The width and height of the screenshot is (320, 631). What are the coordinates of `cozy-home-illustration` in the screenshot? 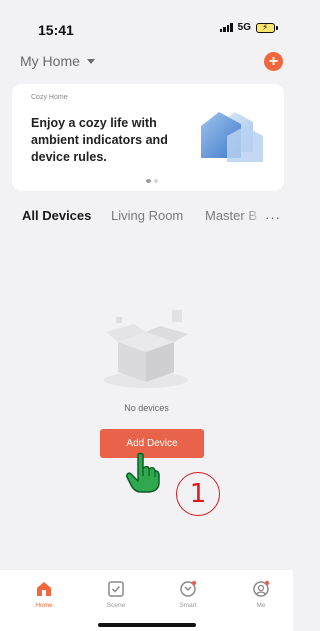 It's located at (232, 137).